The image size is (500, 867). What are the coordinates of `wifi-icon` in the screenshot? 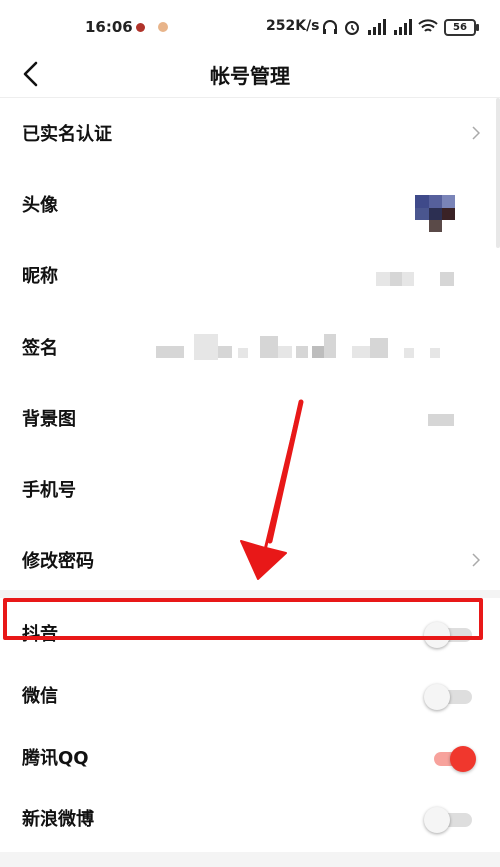 It's located at (428, 25).